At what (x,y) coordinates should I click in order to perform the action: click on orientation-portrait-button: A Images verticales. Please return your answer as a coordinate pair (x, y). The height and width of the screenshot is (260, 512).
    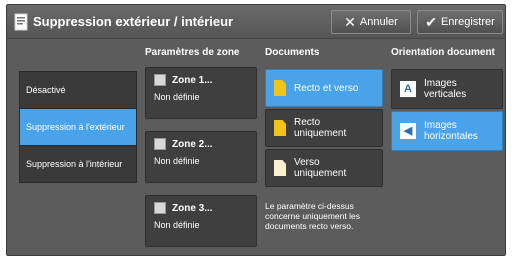
    Looking at the image, I should click on (447, 89).